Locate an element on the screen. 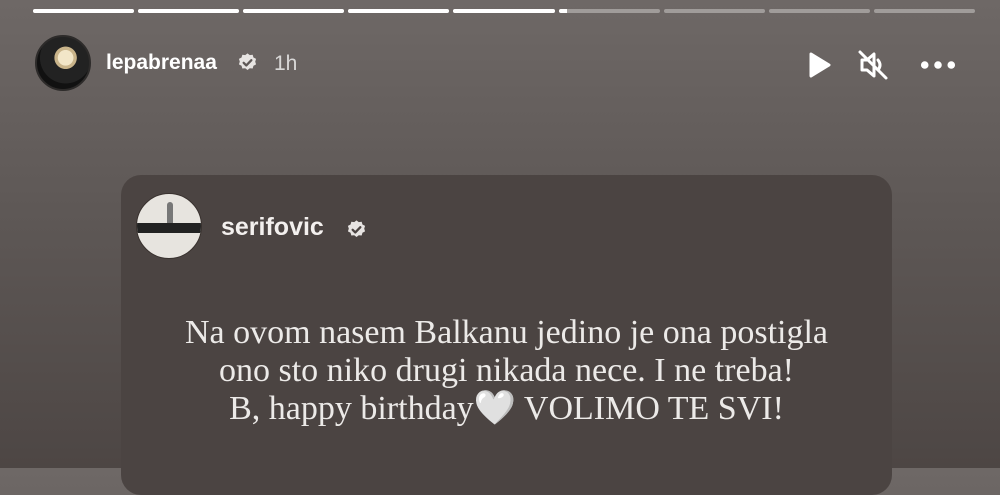 This screenshot has width=1000, height=495. muted-speaker-icon is located at coordinates (873, 65).